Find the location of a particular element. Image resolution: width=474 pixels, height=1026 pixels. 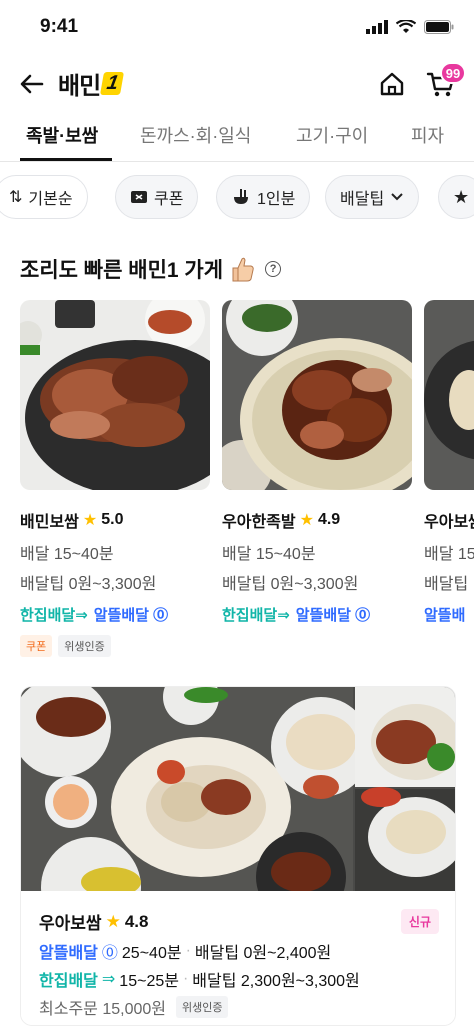

store-rating: 4.8 is located at coordinates (136, 921).